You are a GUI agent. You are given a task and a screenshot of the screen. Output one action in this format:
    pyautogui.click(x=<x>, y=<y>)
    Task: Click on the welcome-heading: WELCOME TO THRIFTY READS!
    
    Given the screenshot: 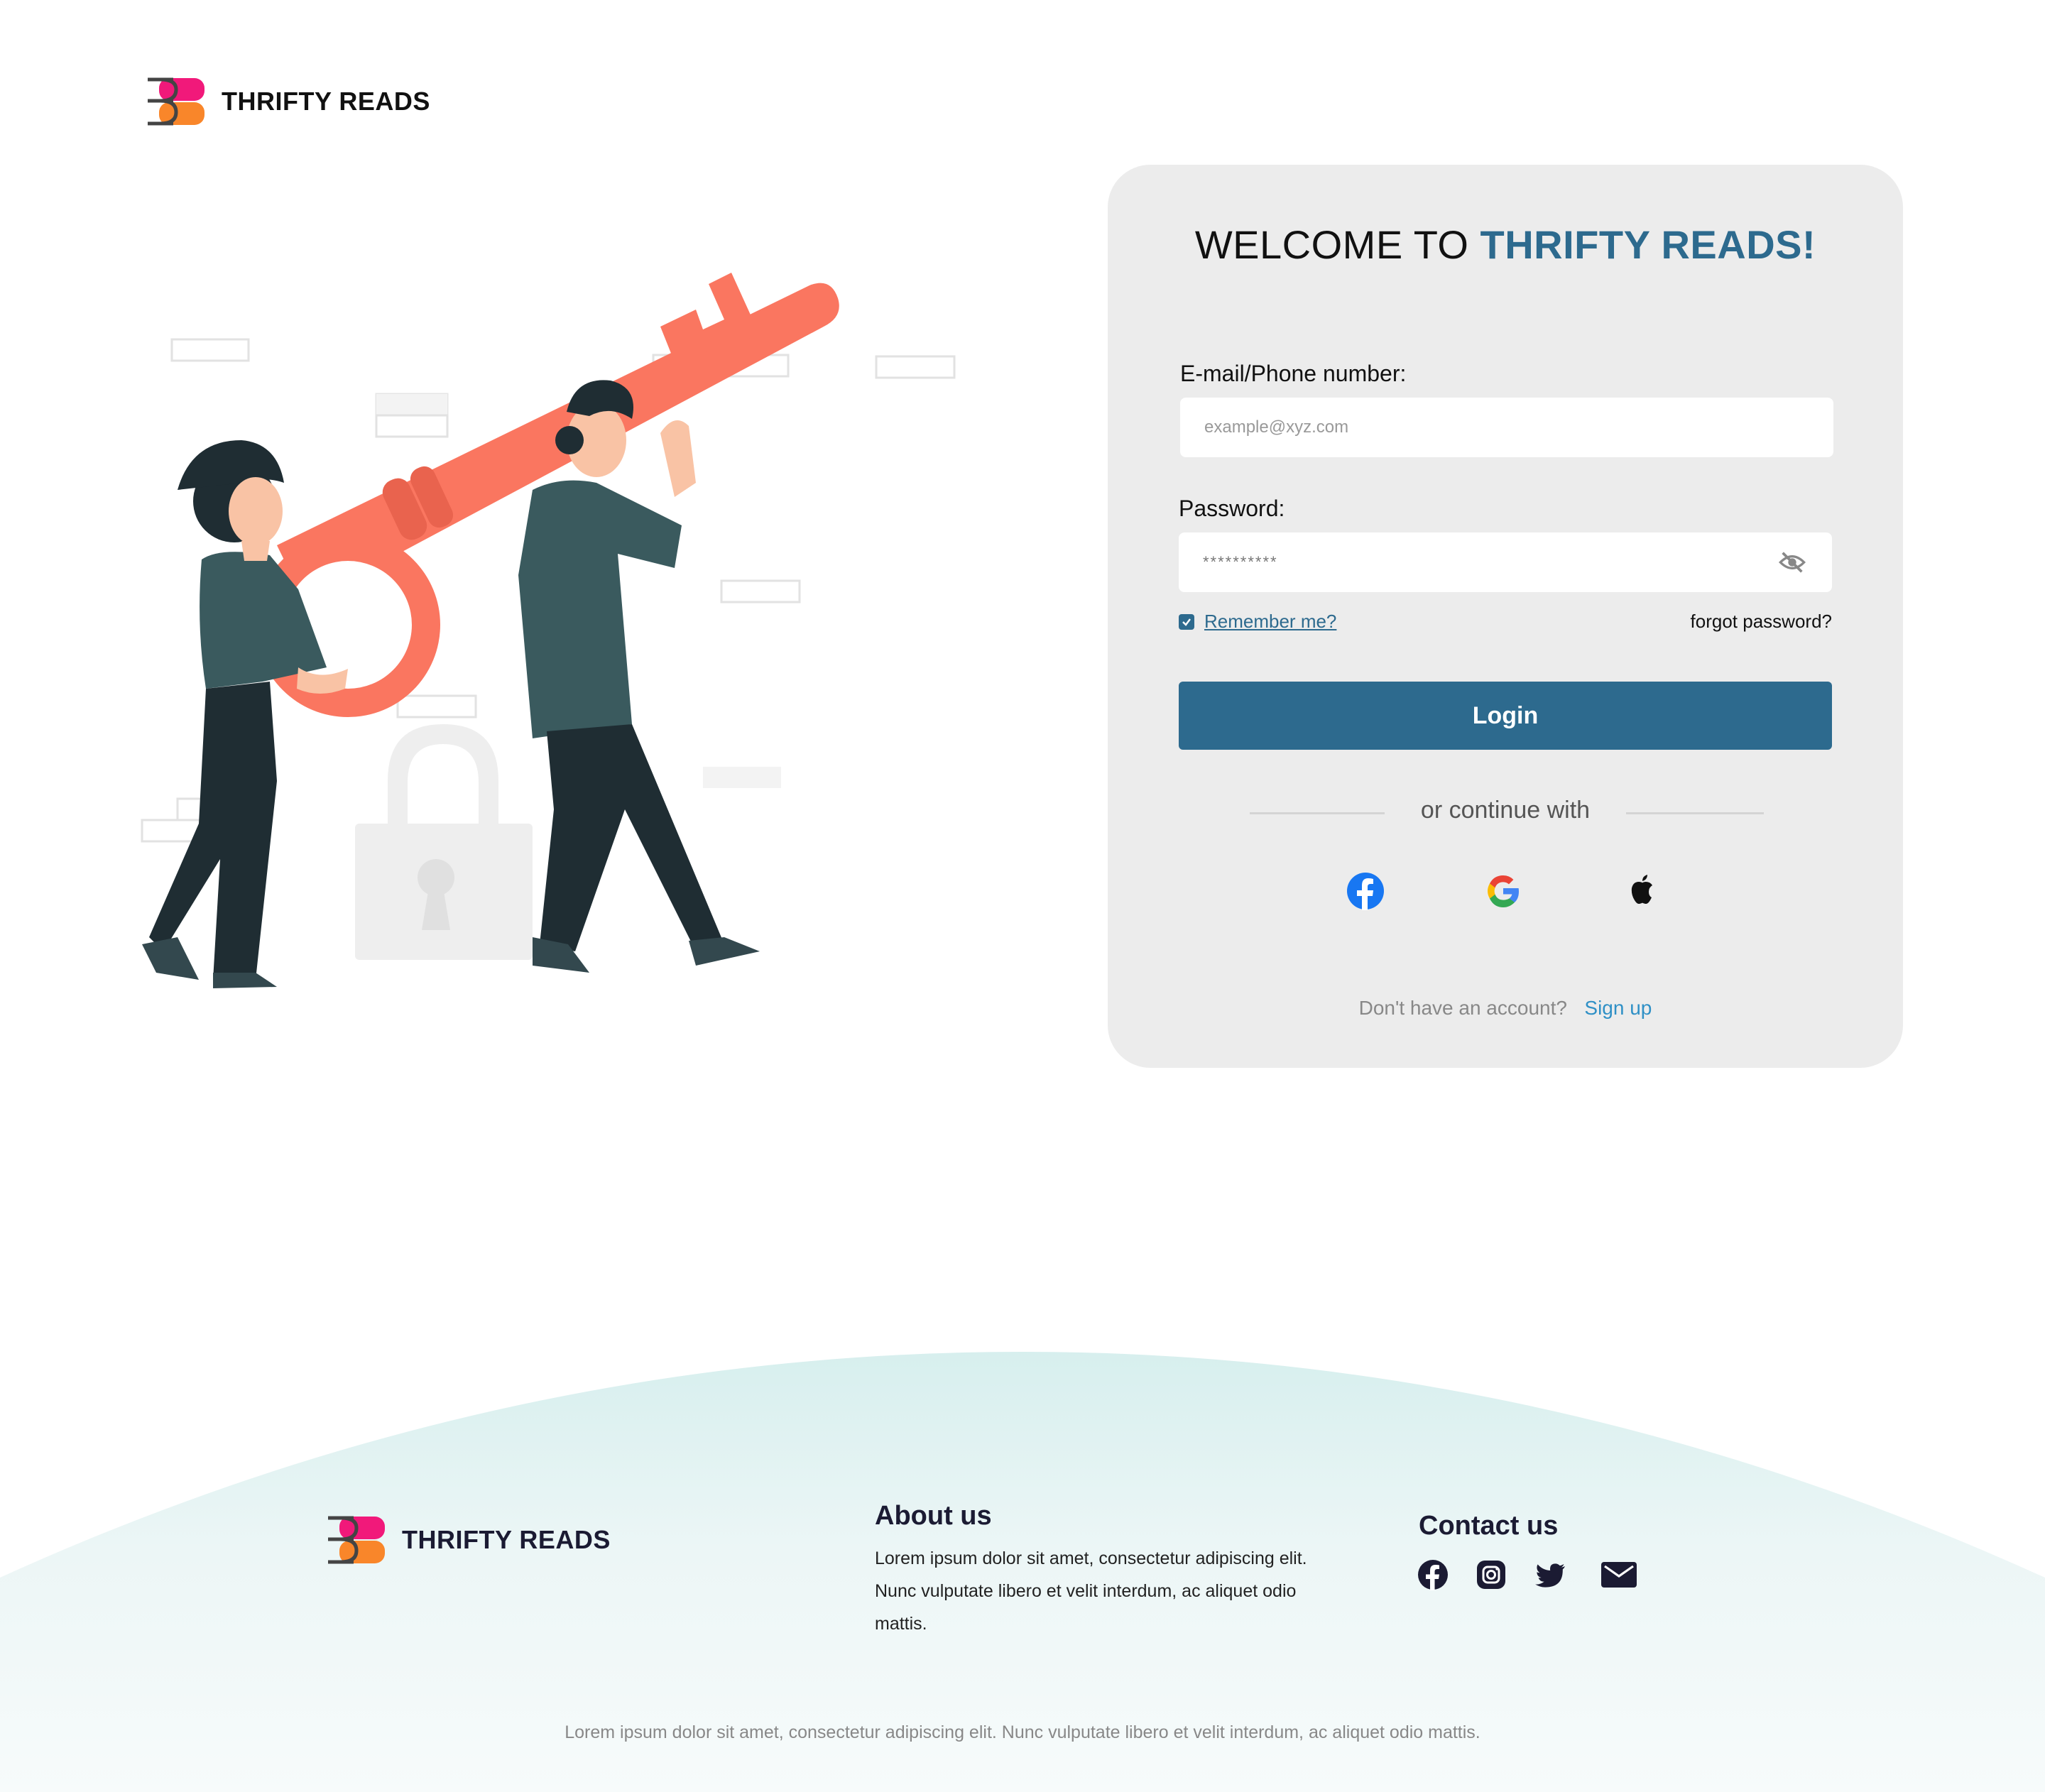 What is the action you would take?
    pyautogui.click(x=1505, y=245)
    